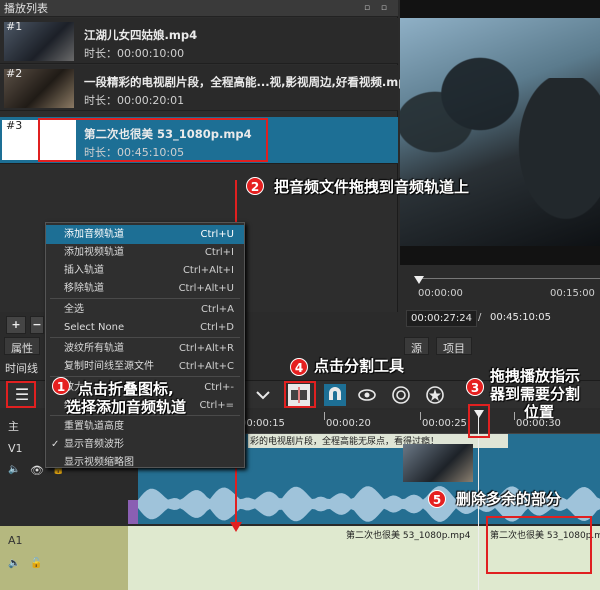  What do you see at coordinates (408, 536) in the screenshot?
I see `audio-clip-label: 第二次也很美 53_1080p.mp4` at bounding box center [408, 536].